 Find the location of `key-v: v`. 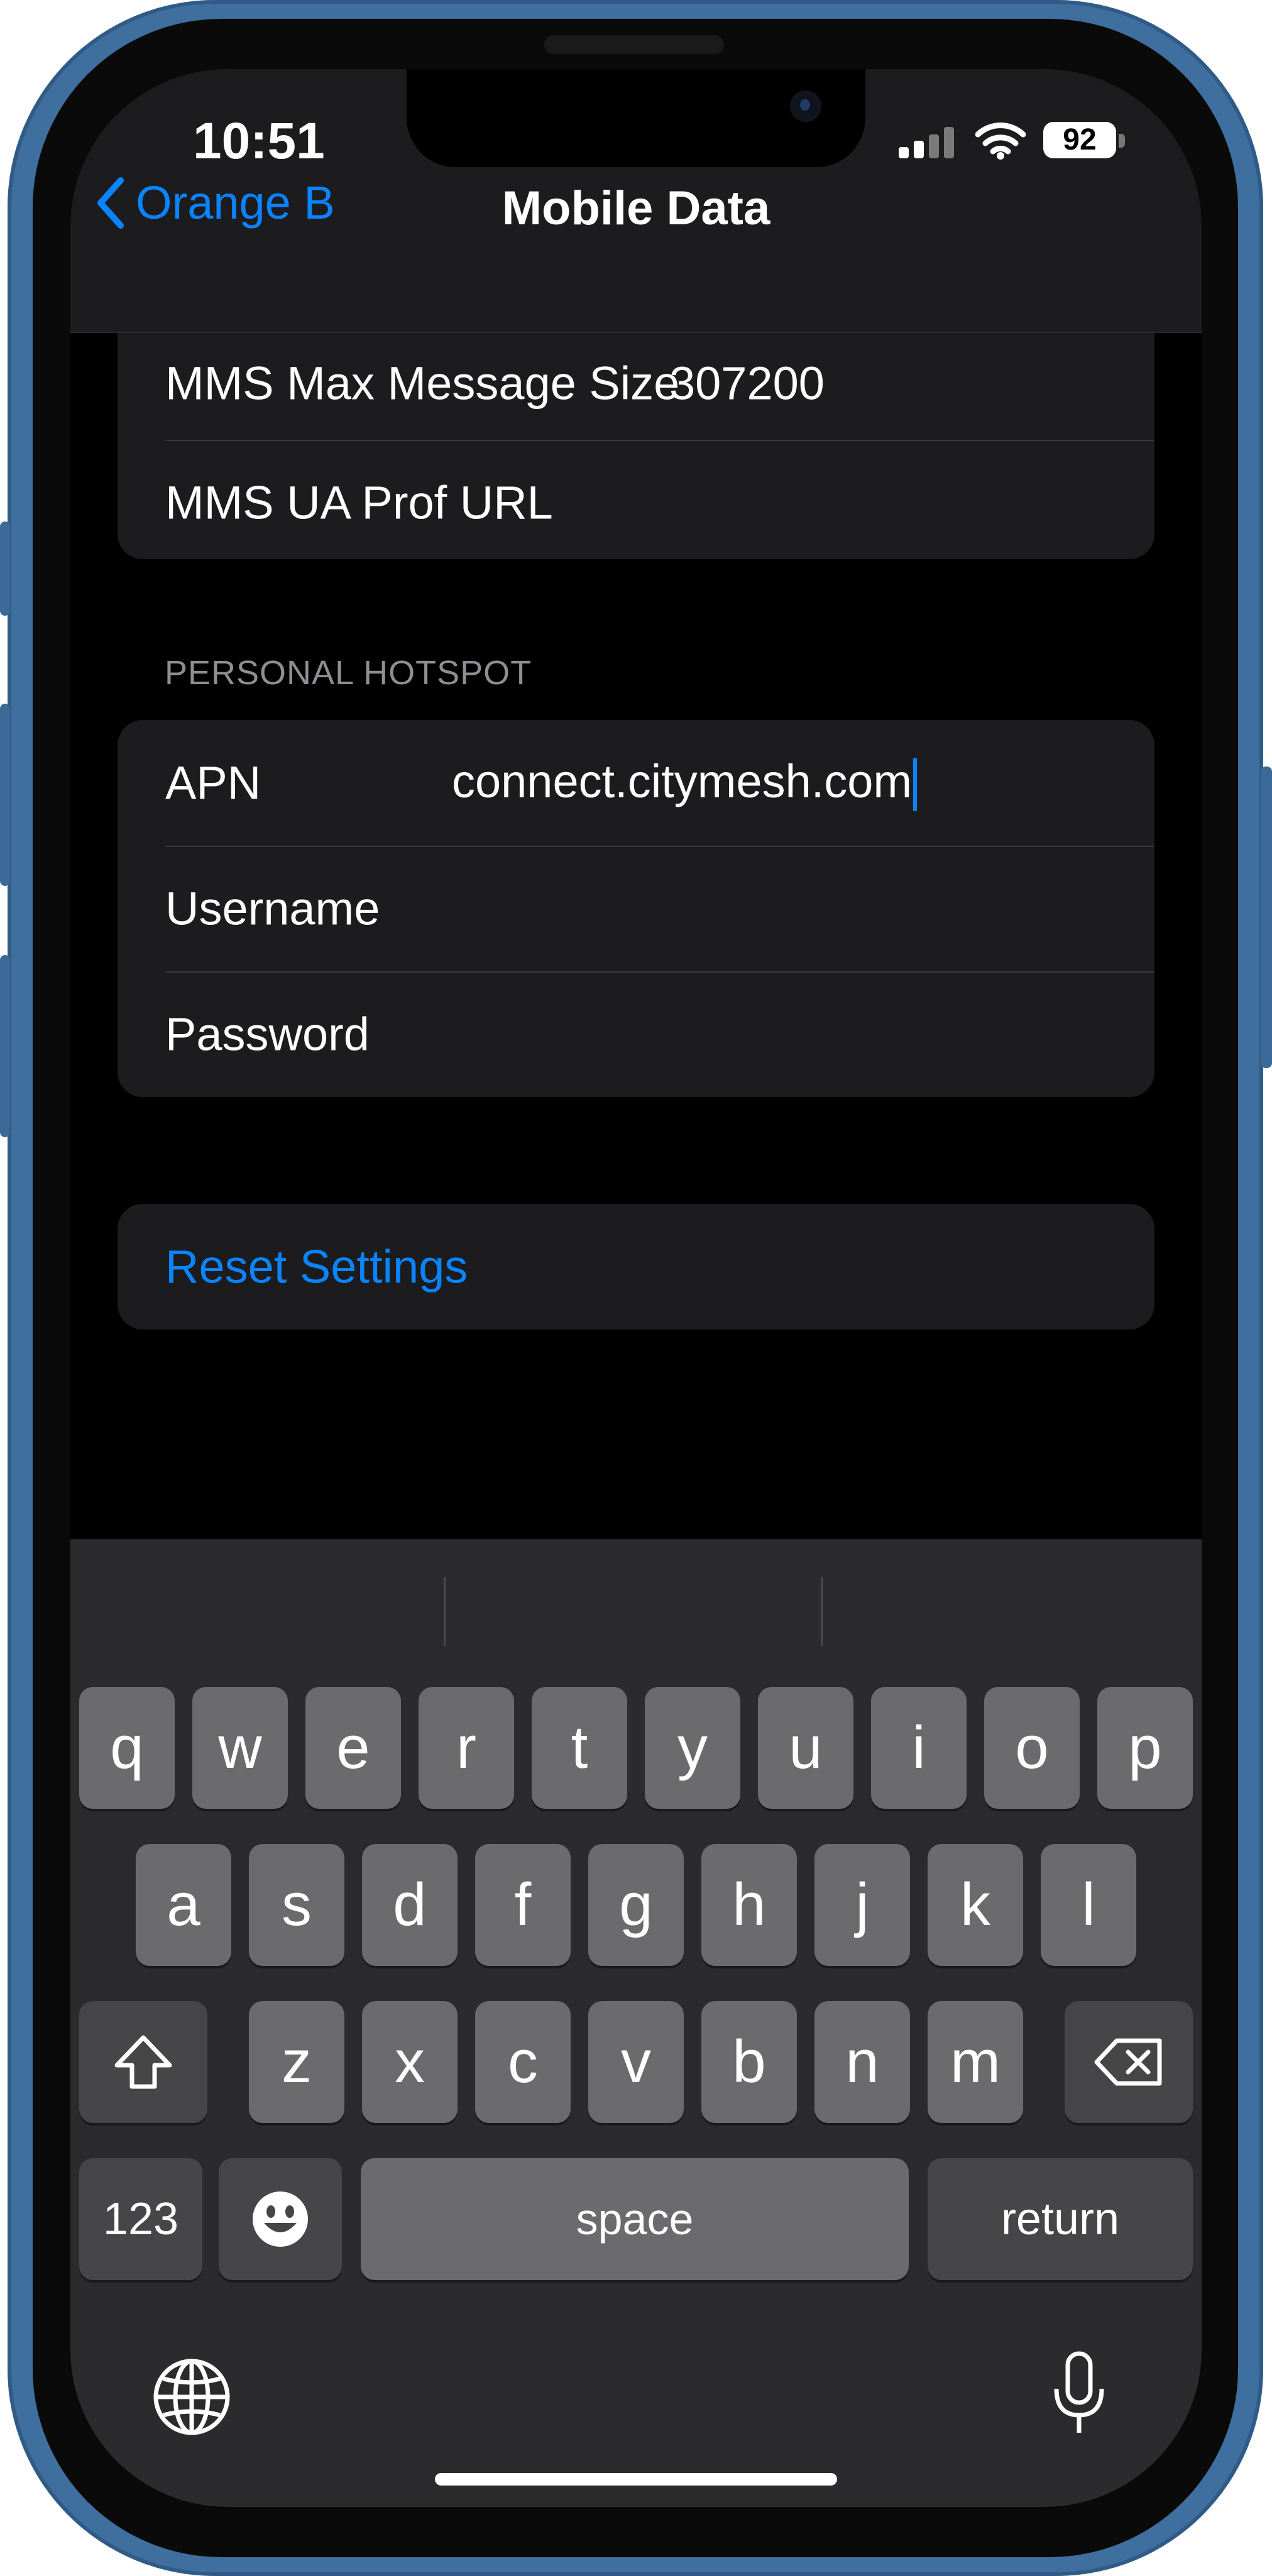

key-v: v is located at coordinates (636, 2062).